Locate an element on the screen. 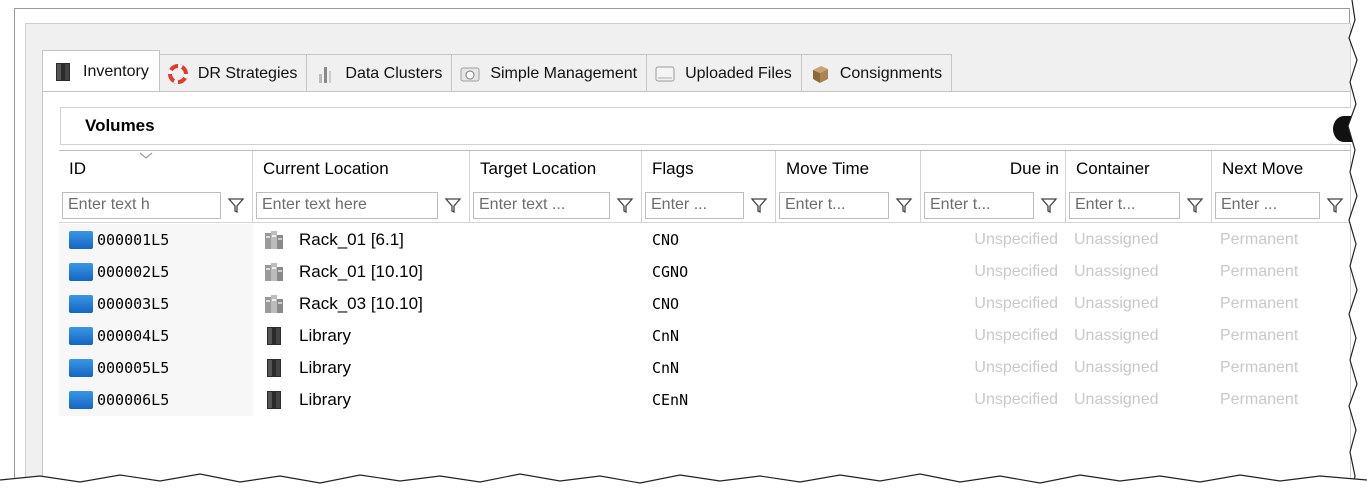 This screenshot has height=489, width=1367. column-header-target-location: Target Location is located at coordinates (556, 169).